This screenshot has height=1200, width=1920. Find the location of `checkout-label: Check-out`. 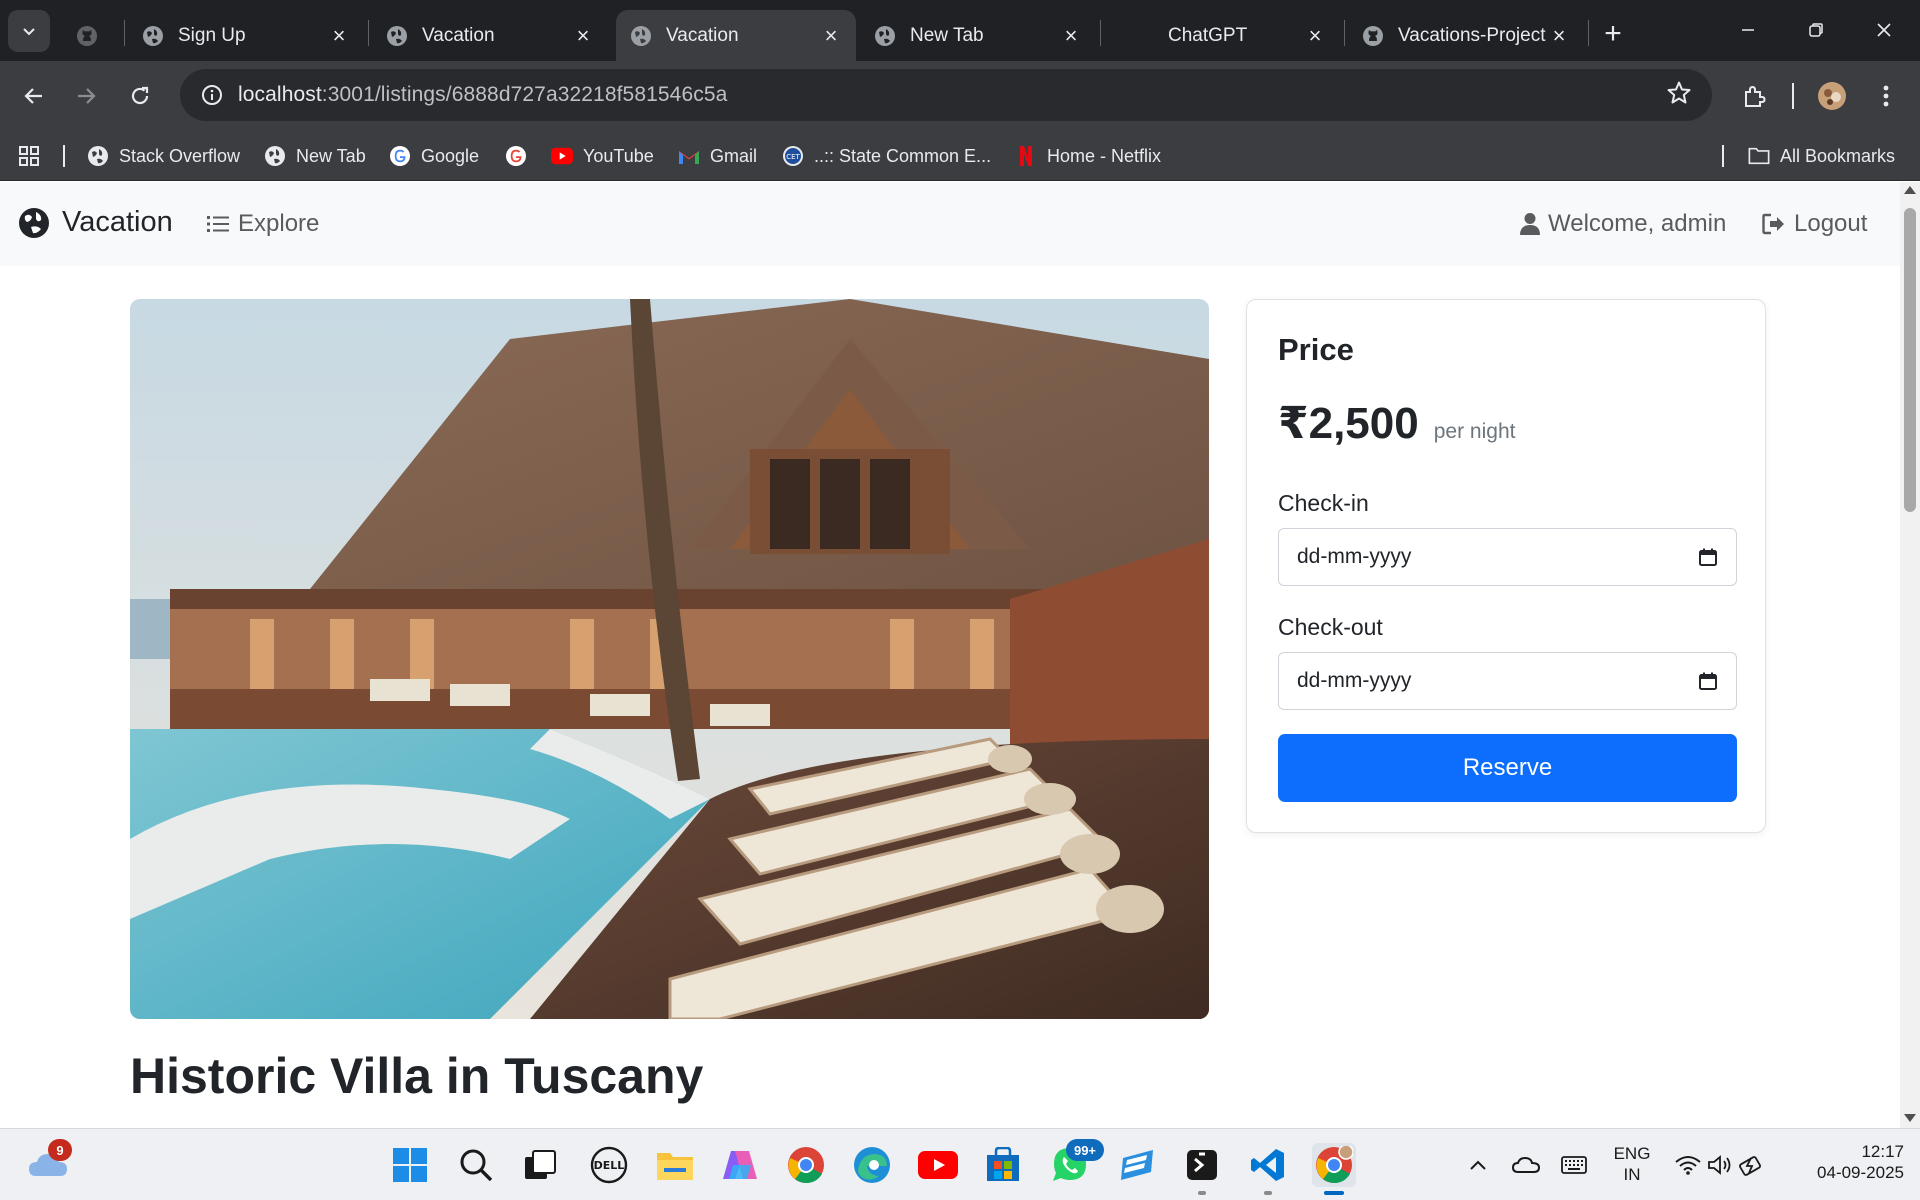

checkout-label: Check-out is located at coordinates (1330, 627).